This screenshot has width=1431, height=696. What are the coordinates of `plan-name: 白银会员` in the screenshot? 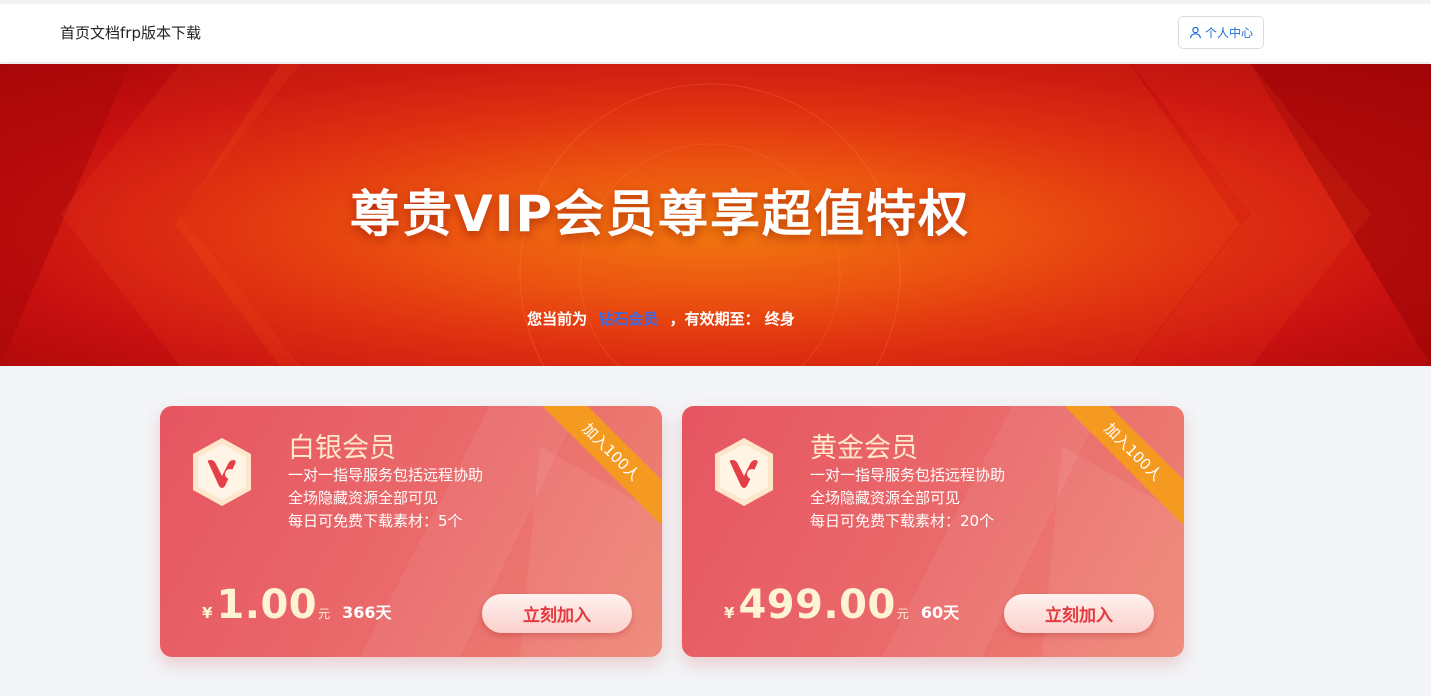 It's located at (342, 448).